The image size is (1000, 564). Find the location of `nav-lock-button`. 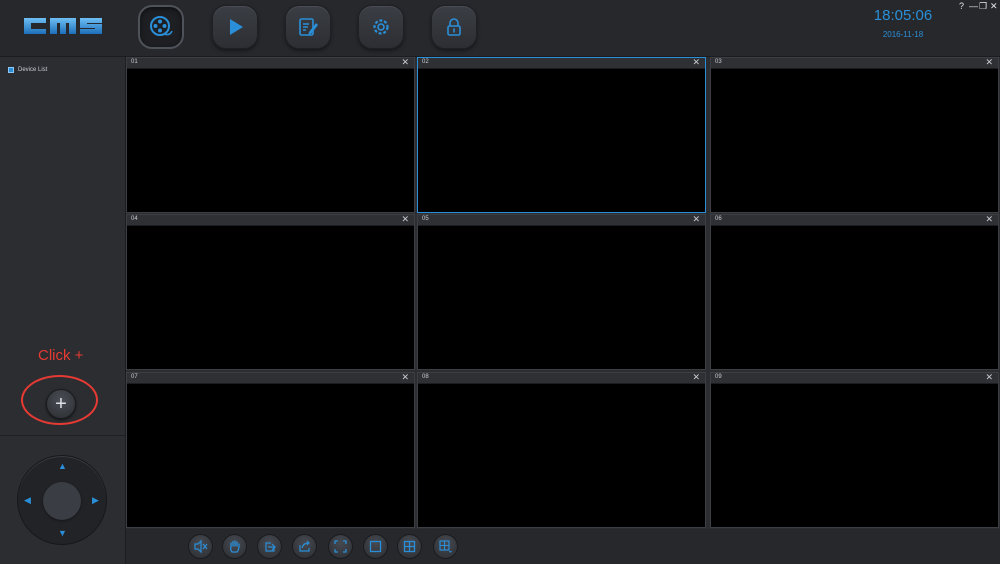

nav-lock-button is located at coordinates (454, 27).